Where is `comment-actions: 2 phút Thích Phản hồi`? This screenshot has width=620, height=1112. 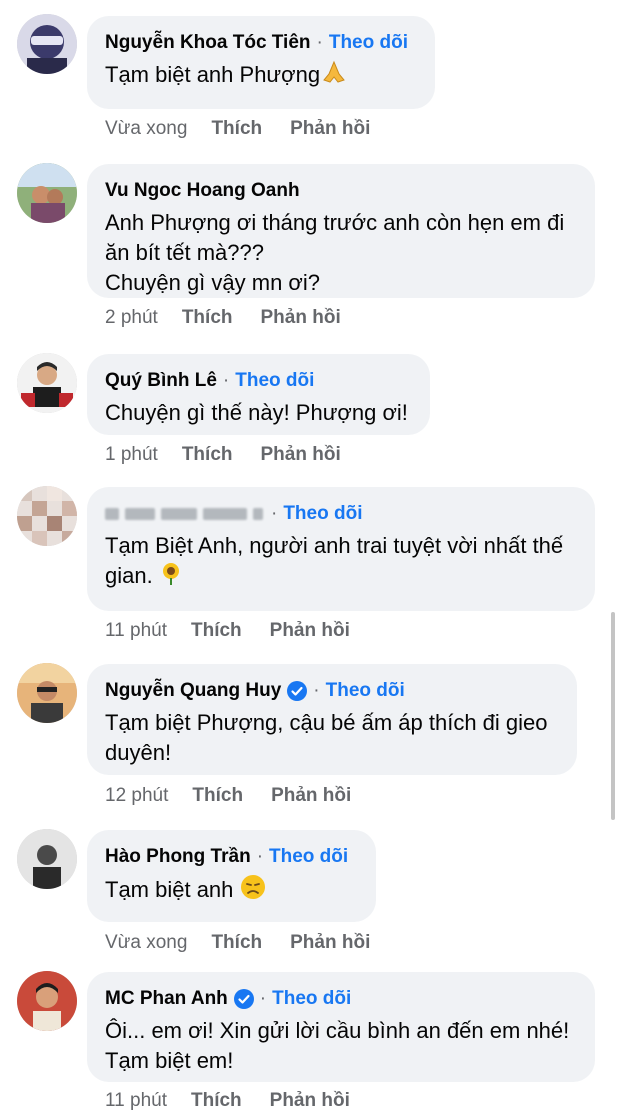 comment-actions: 2 phút Thích Phản hồi is located at coordinates (223, 318).